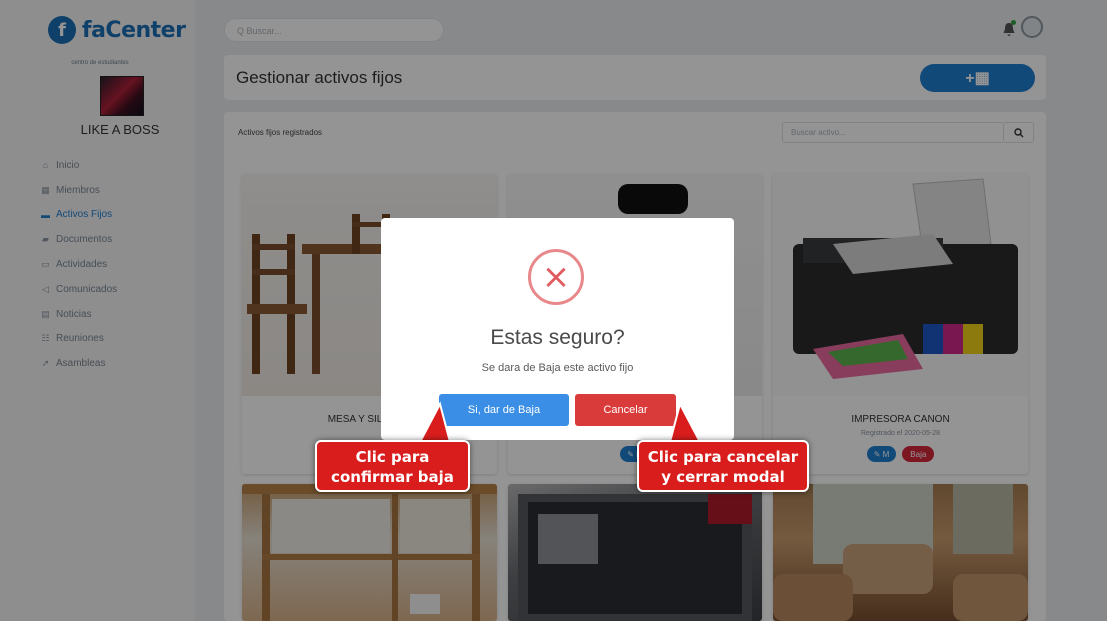  Describe the element at coordinates (392, 457) in the screenshot. I see `callout-line: Clic para` at that location.